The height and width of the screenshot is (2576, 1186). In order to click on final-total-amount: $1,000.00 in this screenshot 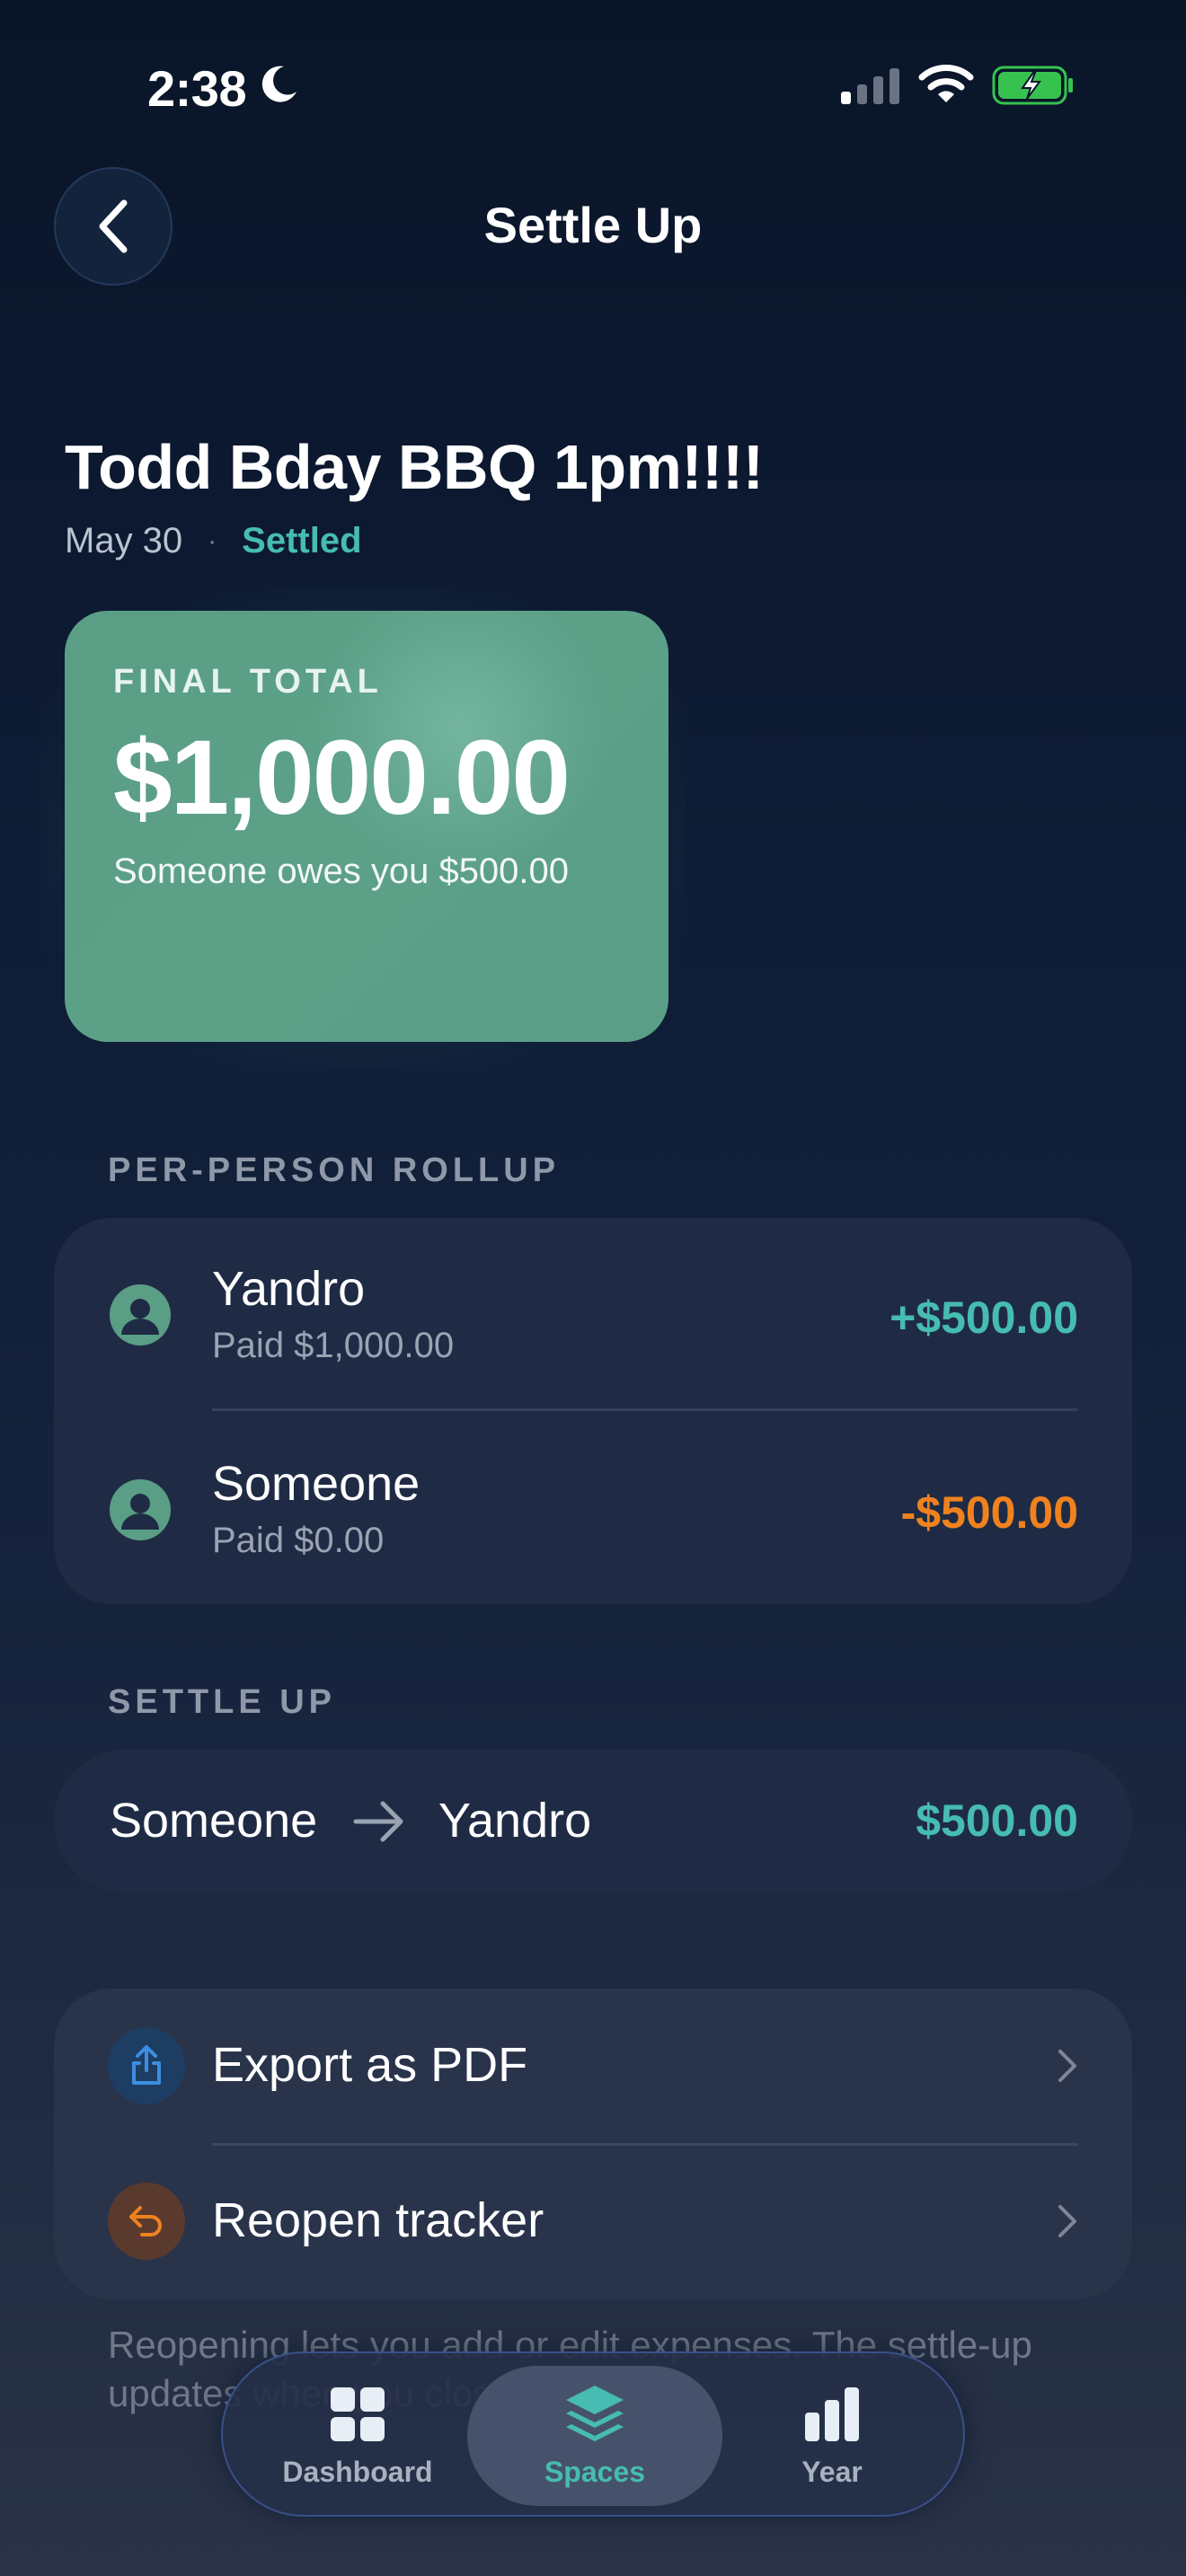, I will do `click(342, 778)`.